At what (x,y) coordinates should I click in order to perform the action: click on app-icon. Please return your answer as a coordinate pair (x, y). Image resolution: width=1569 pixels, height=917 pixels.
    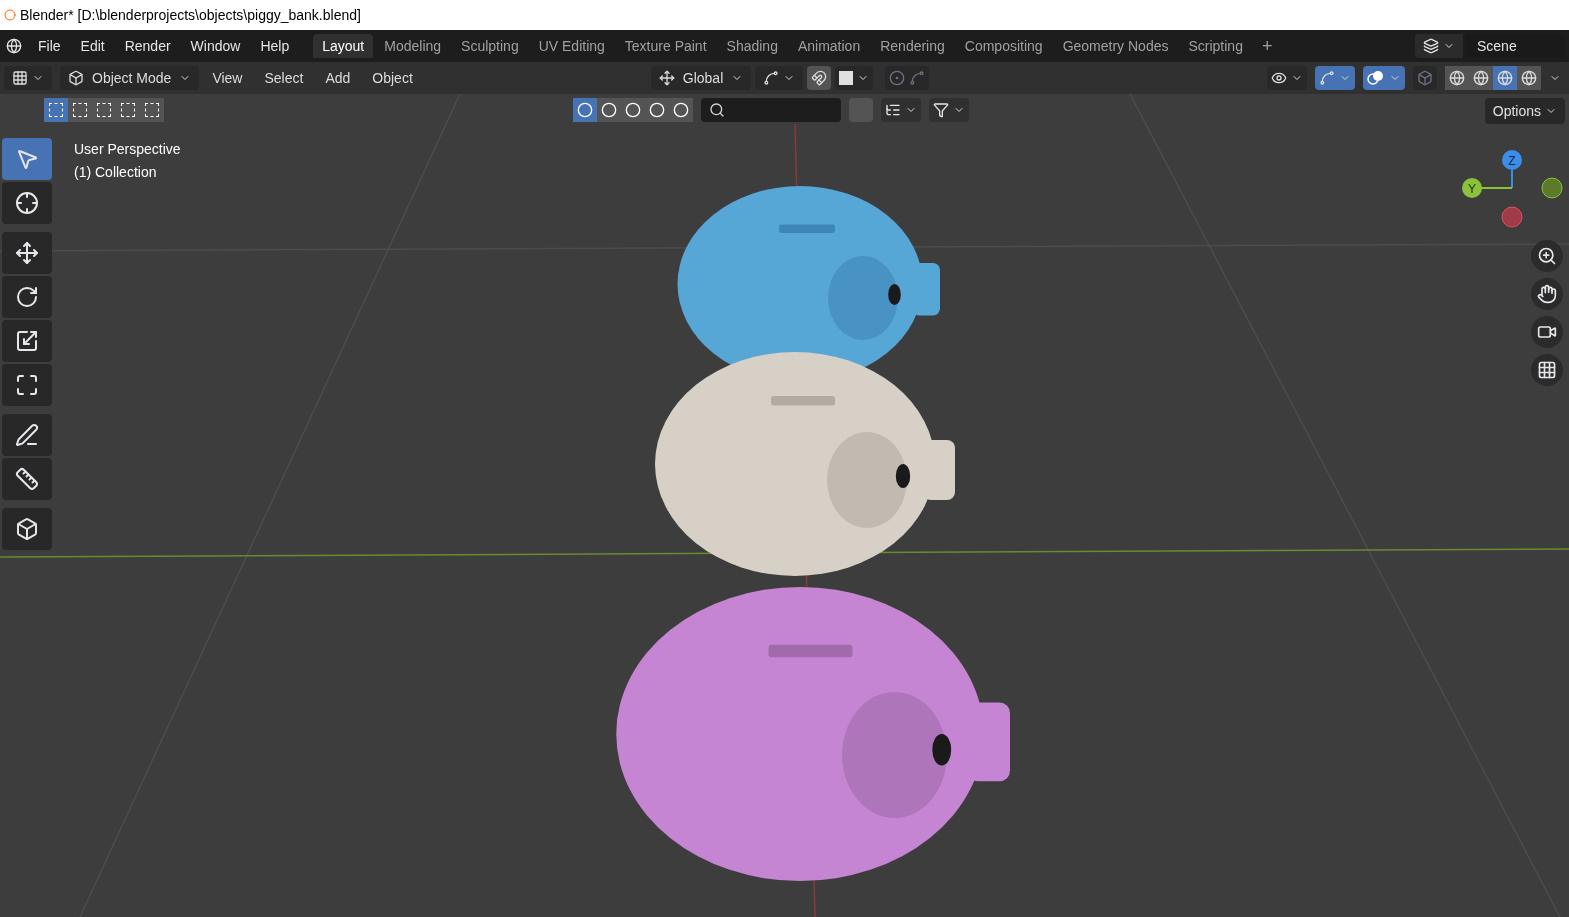
    Looking at the image, I should click on (10, 15).